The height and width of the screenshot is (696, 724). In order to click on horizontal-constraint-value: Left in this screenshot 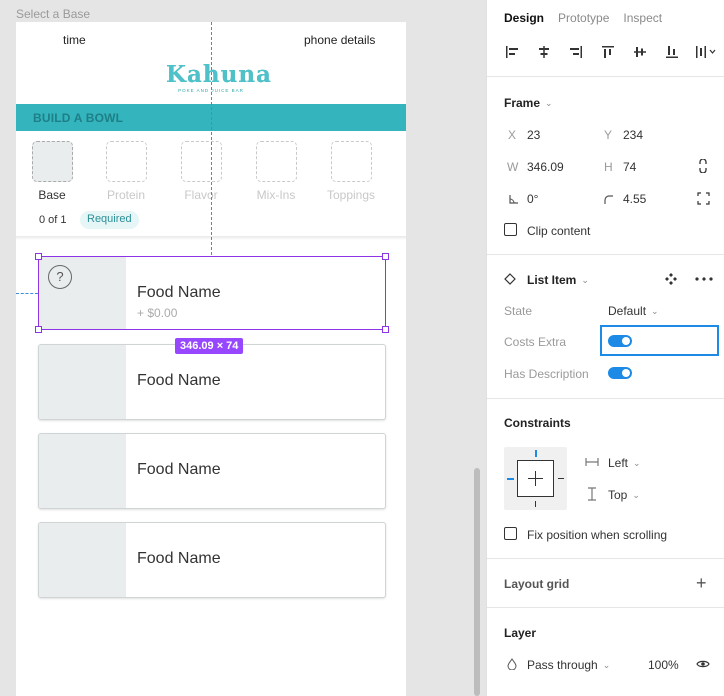, I will do `click(618, 463)`.